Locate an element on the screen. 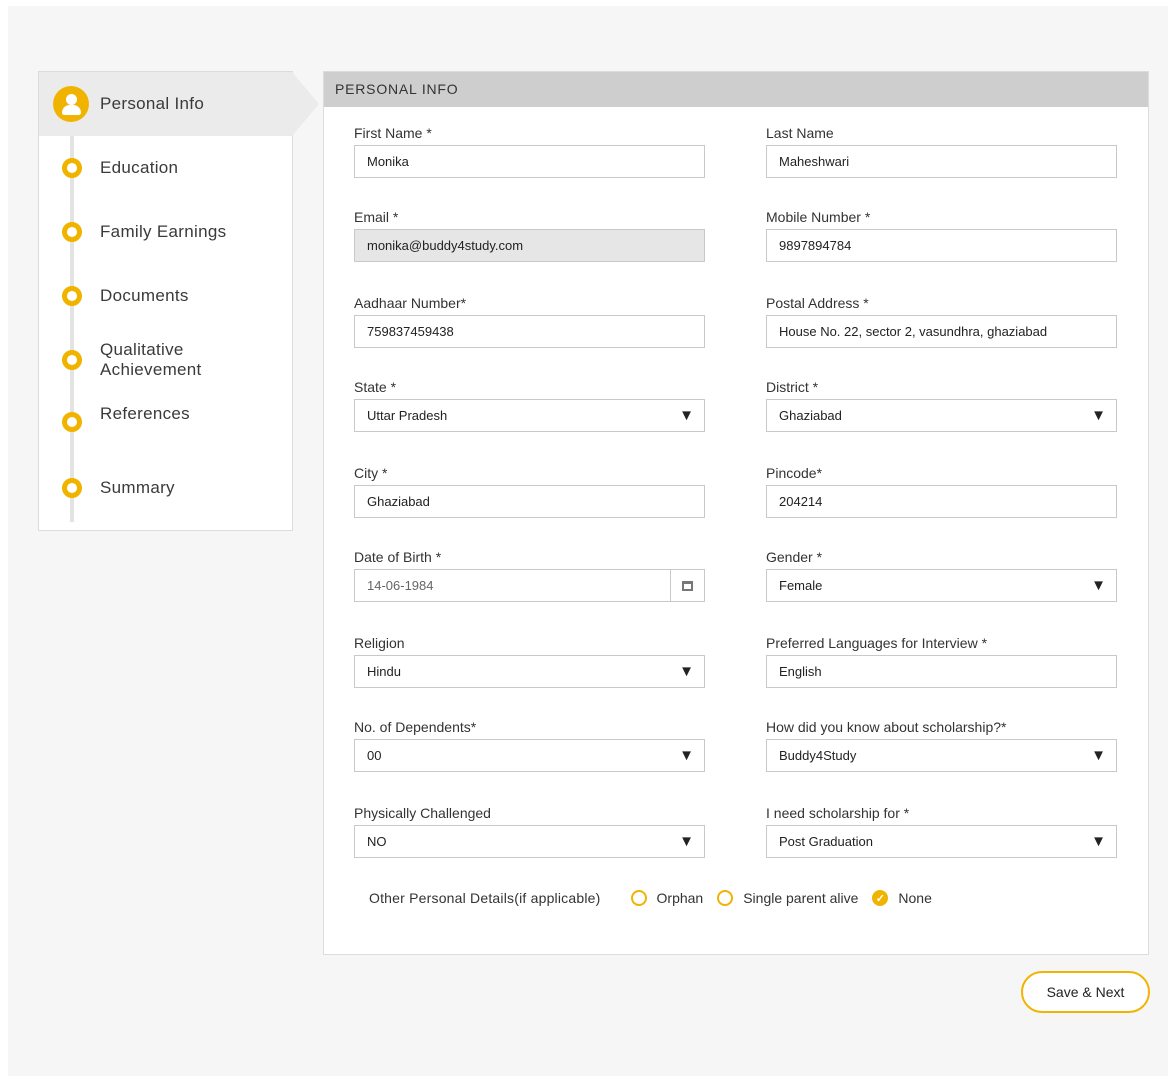 The width and height of the screenshot is (1173, 1077). field-label: Mobile Number * is located at coordinates (818, 217).